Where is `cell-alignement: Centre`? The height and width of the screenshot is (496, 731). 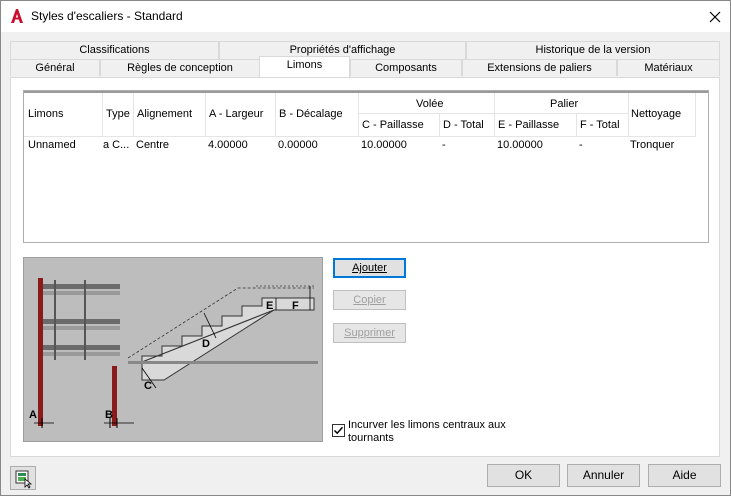
cell-alignement: Centre is located at coordinates (152, 145).